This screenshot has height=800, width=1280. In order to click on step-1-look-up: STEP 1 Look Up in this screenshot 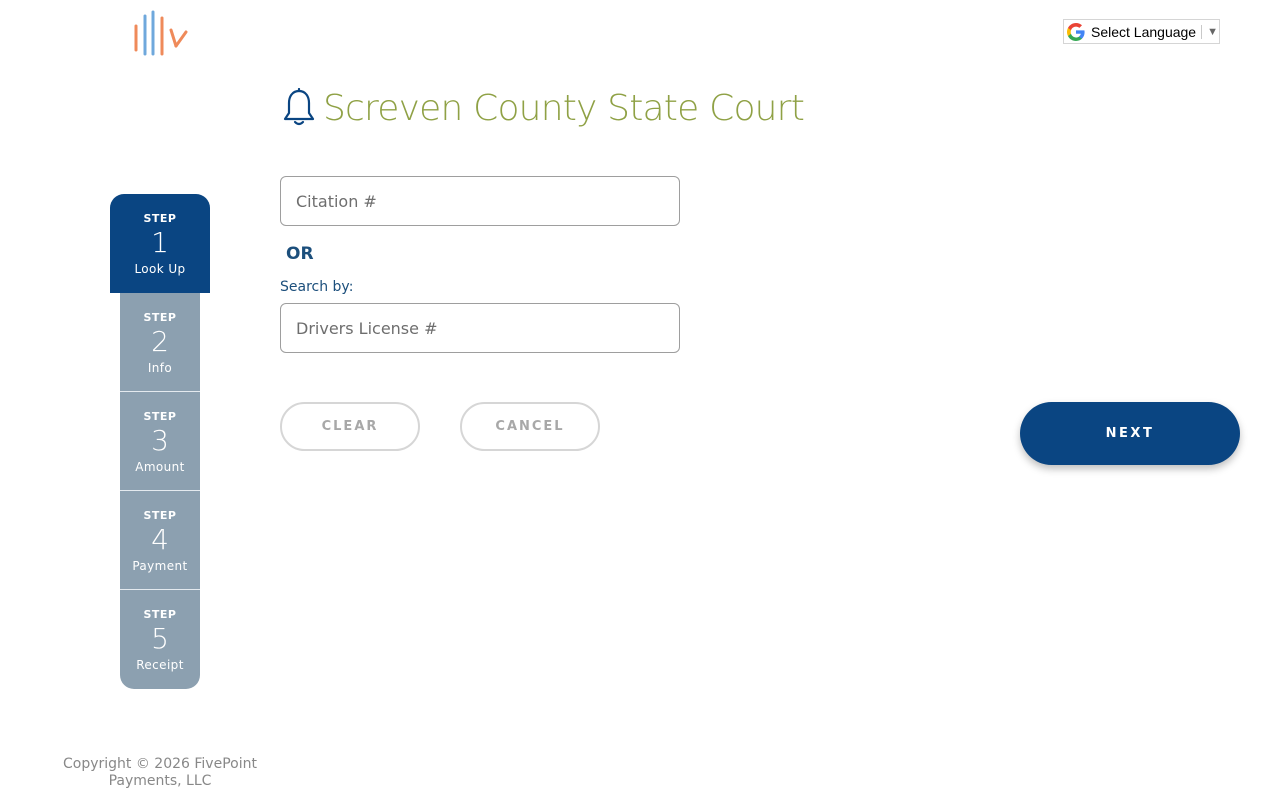, I will do `click(160, 243)`.